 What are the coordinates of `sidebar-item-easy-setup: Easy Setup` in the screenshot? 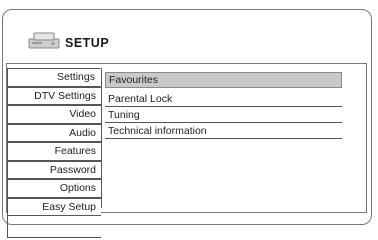 It's located at (54, 206).